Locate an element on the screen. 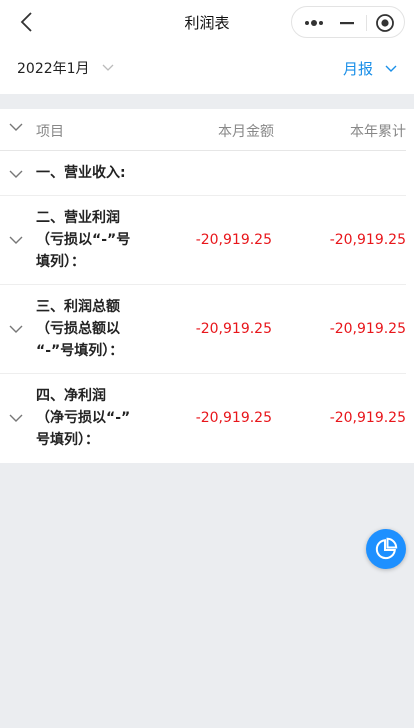 The height and width of the screenshot is (728, 414). row-label: 四、净利润 （净亏损以“-” 号填列）： is located at coordinates (83, 418).